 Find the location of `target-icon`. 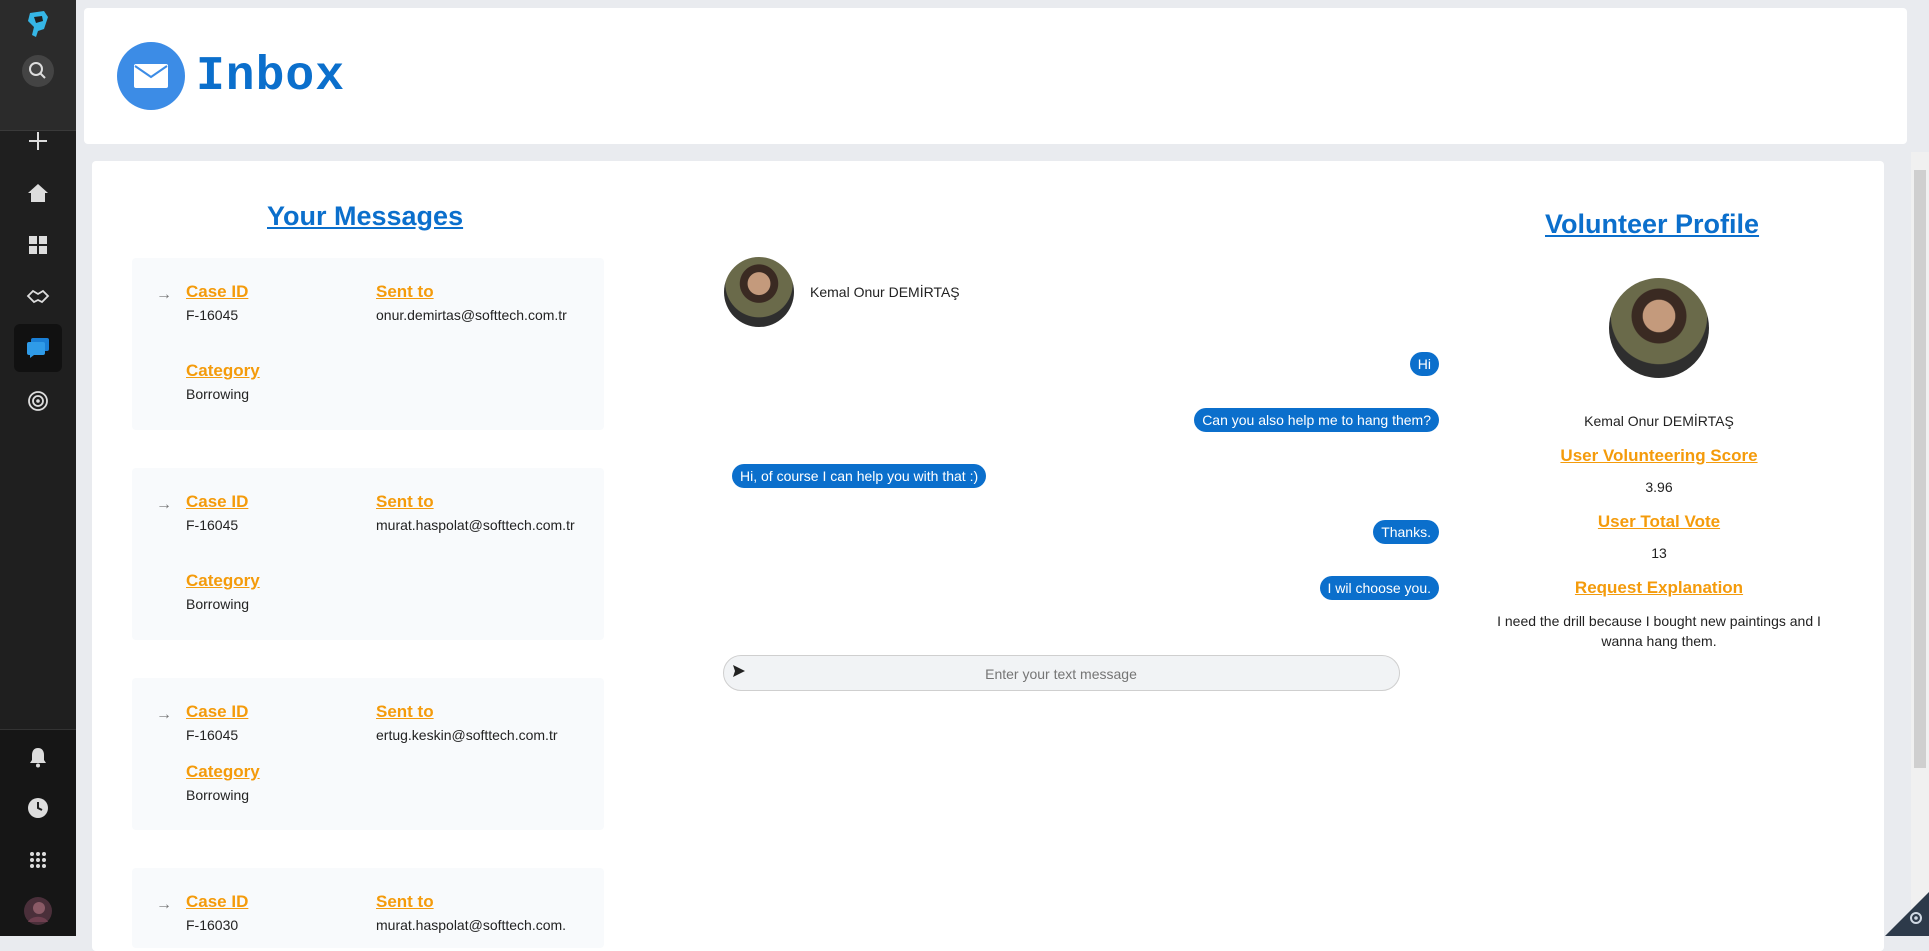

target-icon is located at coordinates (38, 401).